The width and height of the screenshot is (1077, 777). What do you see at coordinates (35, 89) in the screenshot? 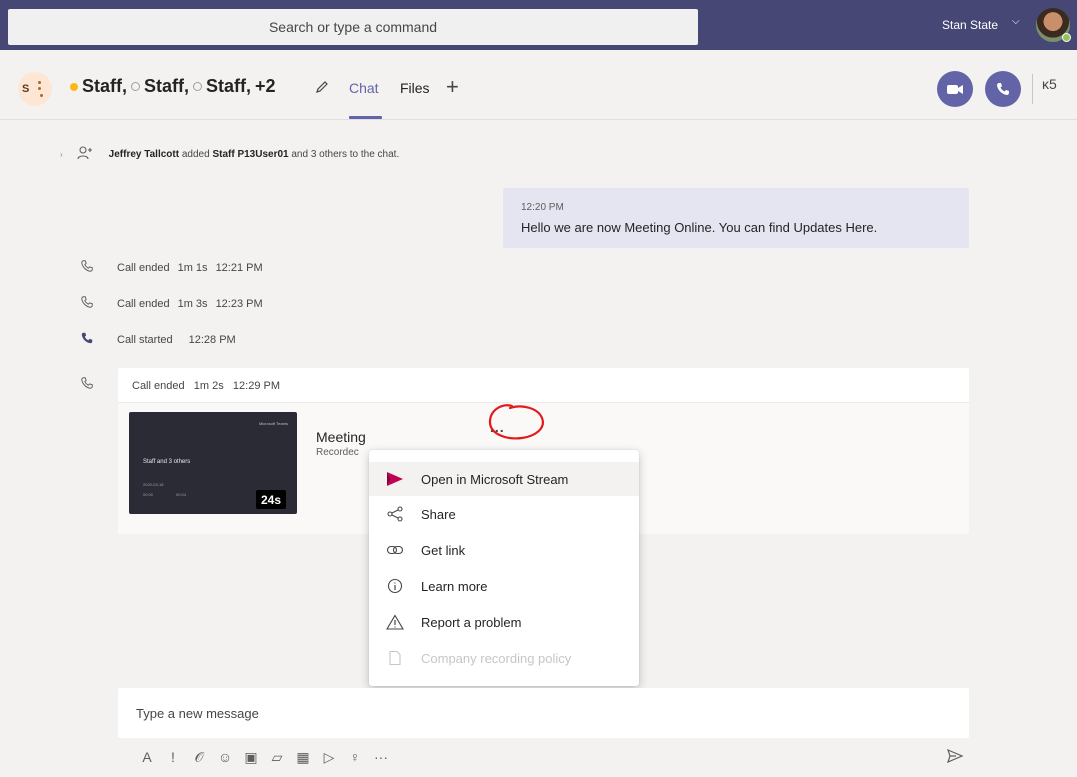
I see `group-avatar: S` at bounding box center [35, 89].